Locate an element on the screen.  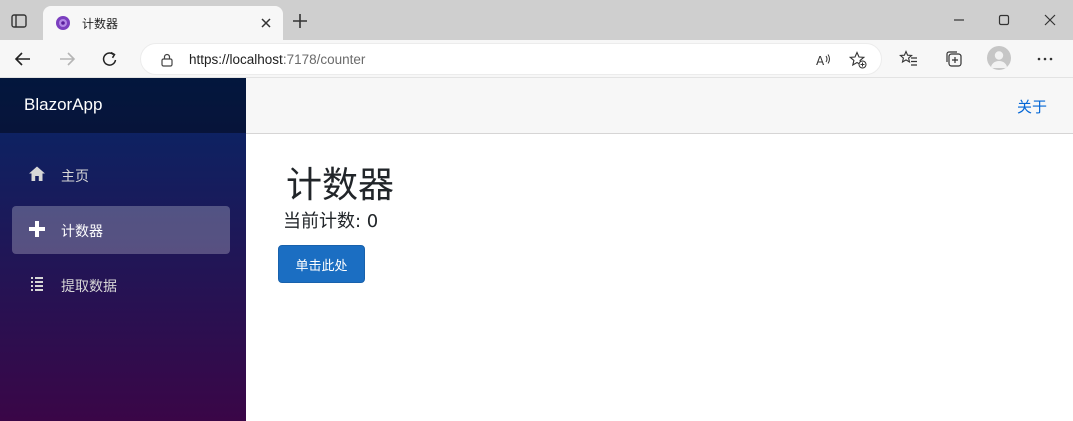
favorites-icon is located at coordinates (909, 59).